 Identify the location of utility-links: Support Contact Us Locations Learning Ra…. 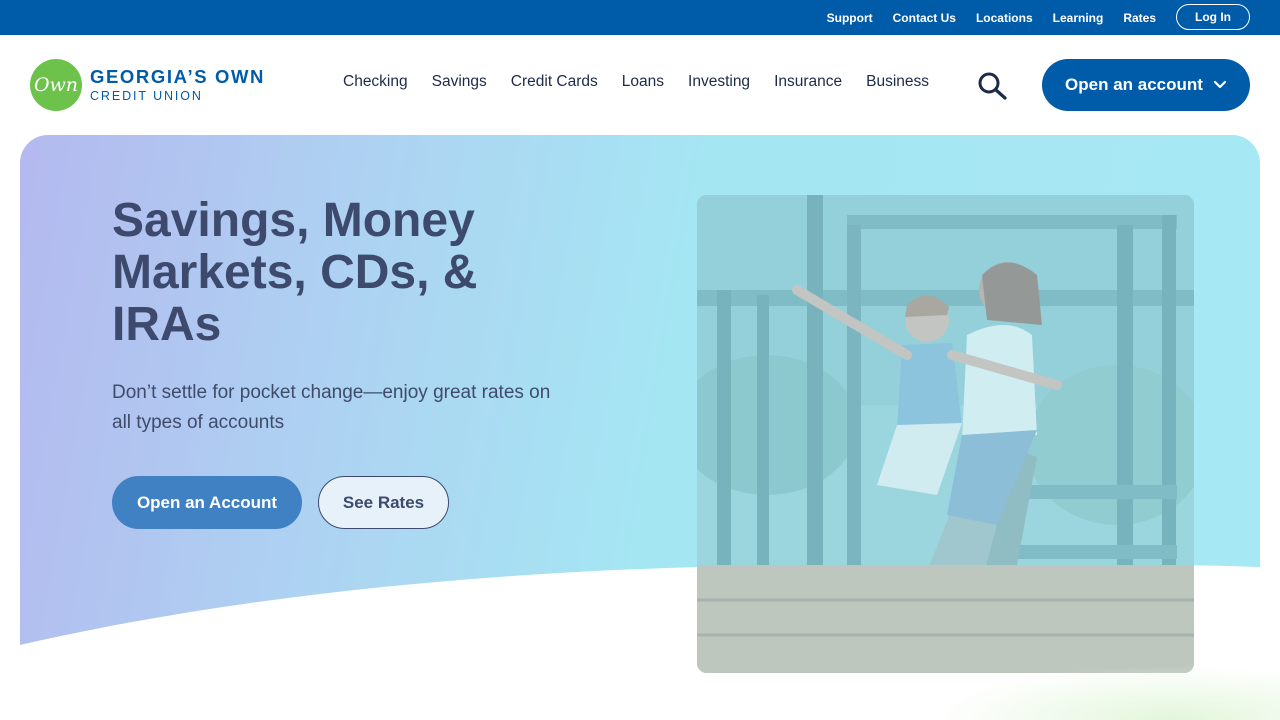
(991, 17).